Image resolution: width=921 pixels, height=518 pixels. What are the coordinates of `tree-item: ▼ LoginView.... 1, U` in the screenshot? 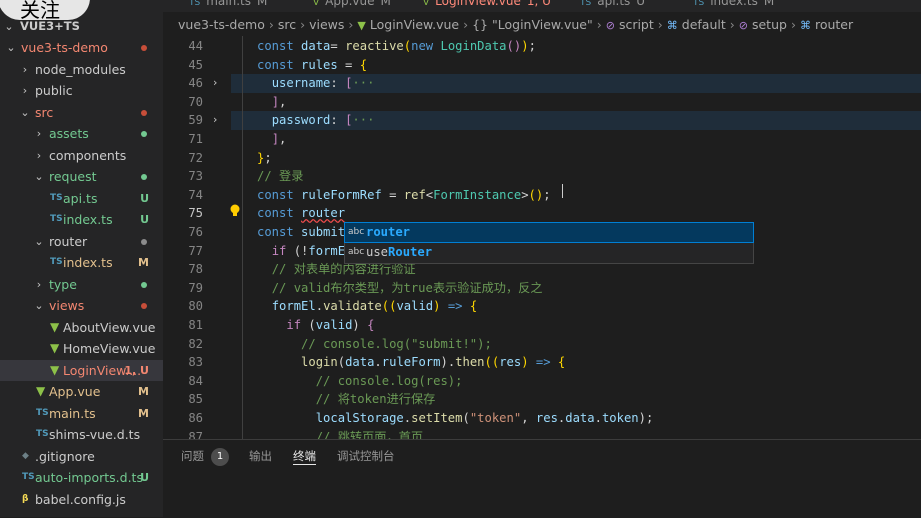 It's located at (81, 370).